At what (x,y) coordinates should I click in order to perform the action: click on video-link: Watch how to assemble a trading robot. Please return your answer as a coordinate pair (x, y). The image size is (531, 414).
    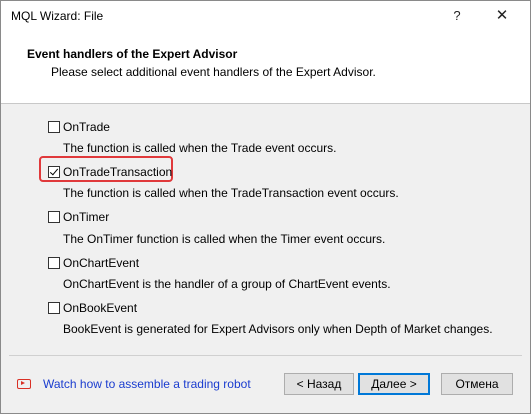
    Looking at the image, I should click on (134, 384).